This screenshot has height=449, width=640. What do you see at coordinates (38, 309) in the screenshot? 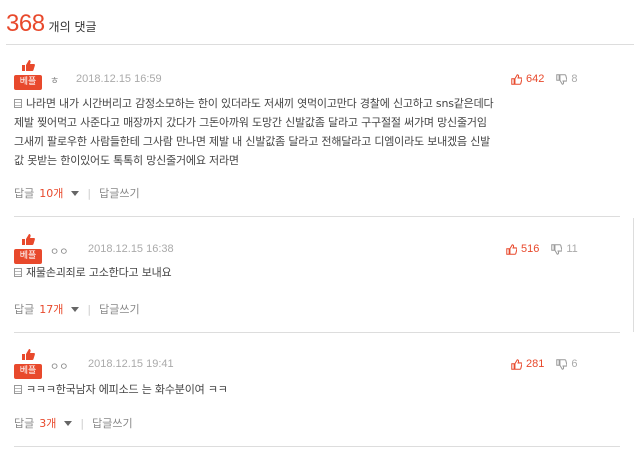
I see `reply-toggle: 답글 17개` at bounding box center [38, 309].